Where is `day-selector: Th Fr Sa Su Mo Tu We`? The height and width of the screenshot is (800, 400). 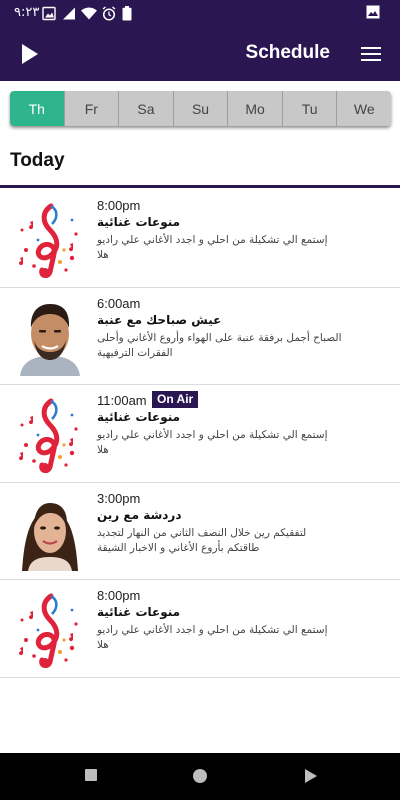 day-selector: Th Fr Sa Su Mo Tu We is located at coordinates (200, 108).